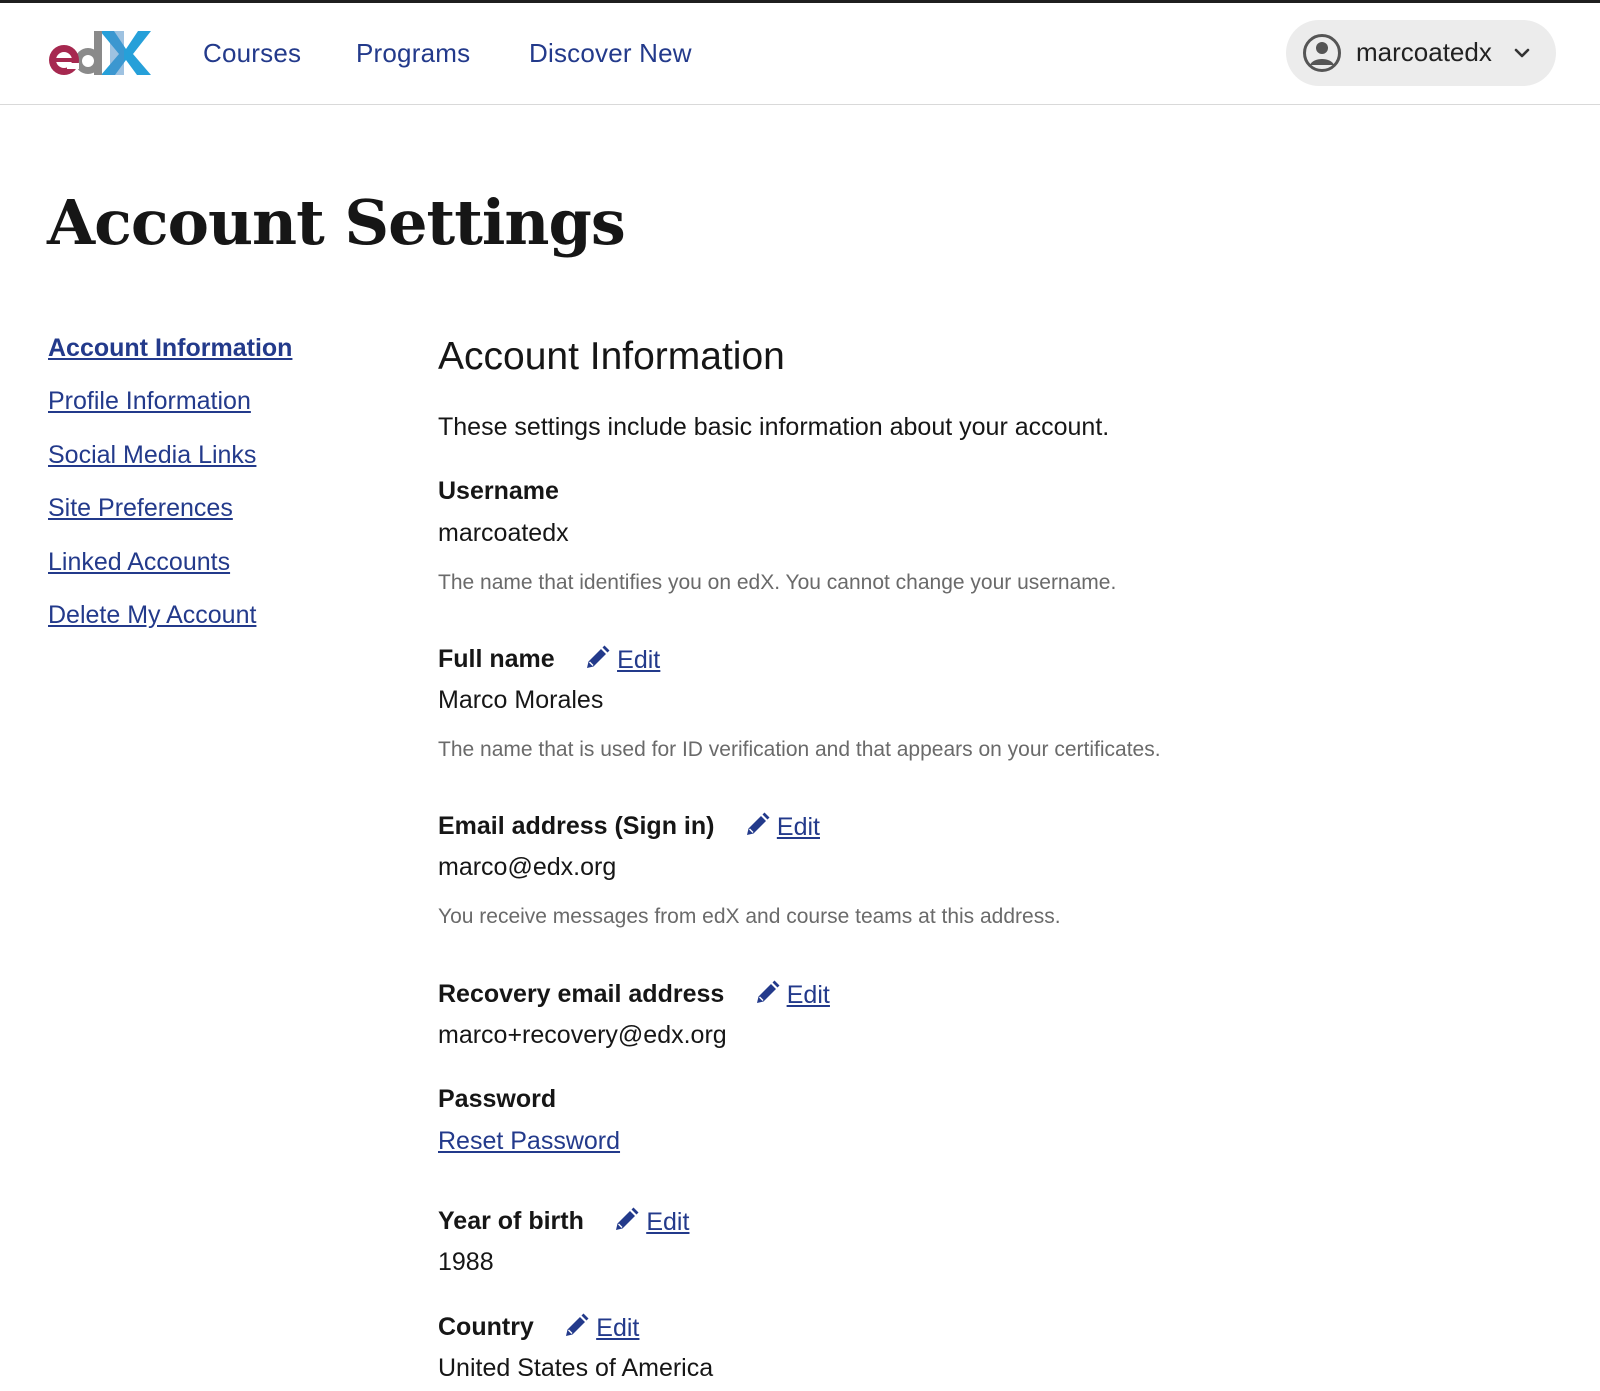 The height and width of the screenshot is (1391, 1600). Describe the element at coordinates (503, 533) in the screenshot. I see `field-value: marcoatedx` at that location.